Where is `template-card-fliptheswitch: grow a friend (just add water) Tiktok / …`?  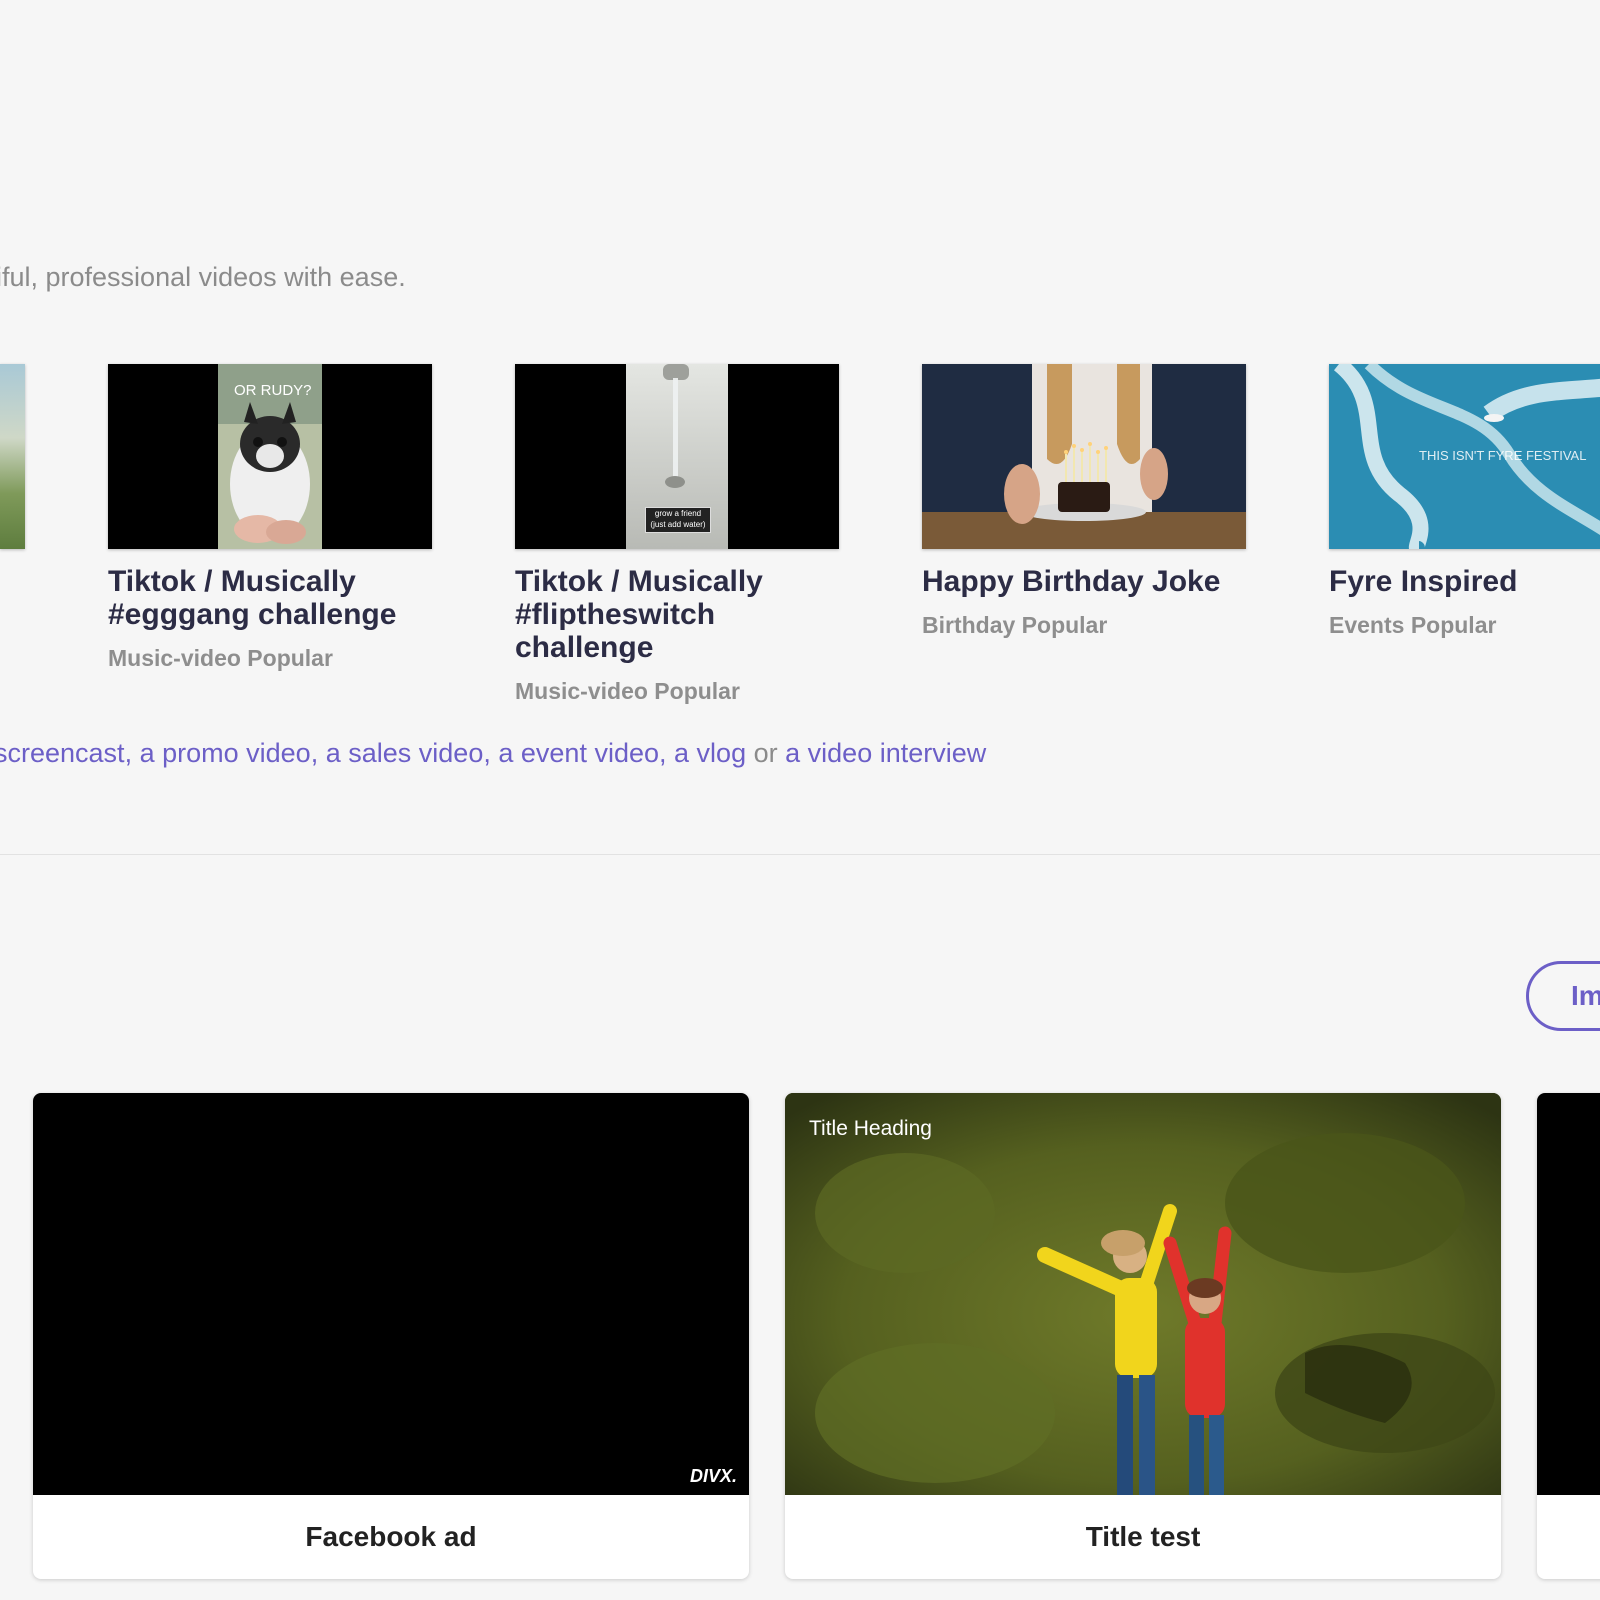 template-card-fliptheswitch: grow a friend (just add water) Tiktok / … is located at coordinates (677, 534).